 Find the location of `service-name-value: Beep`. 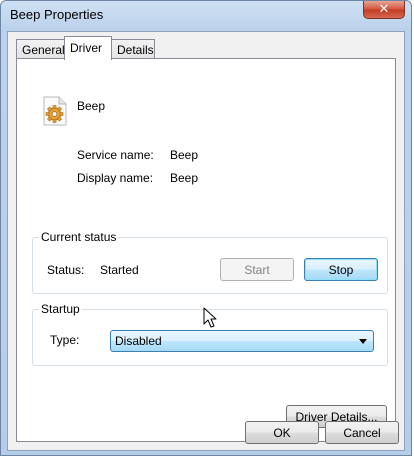

service-name-value: Beep is located at coordinates (184, 155).